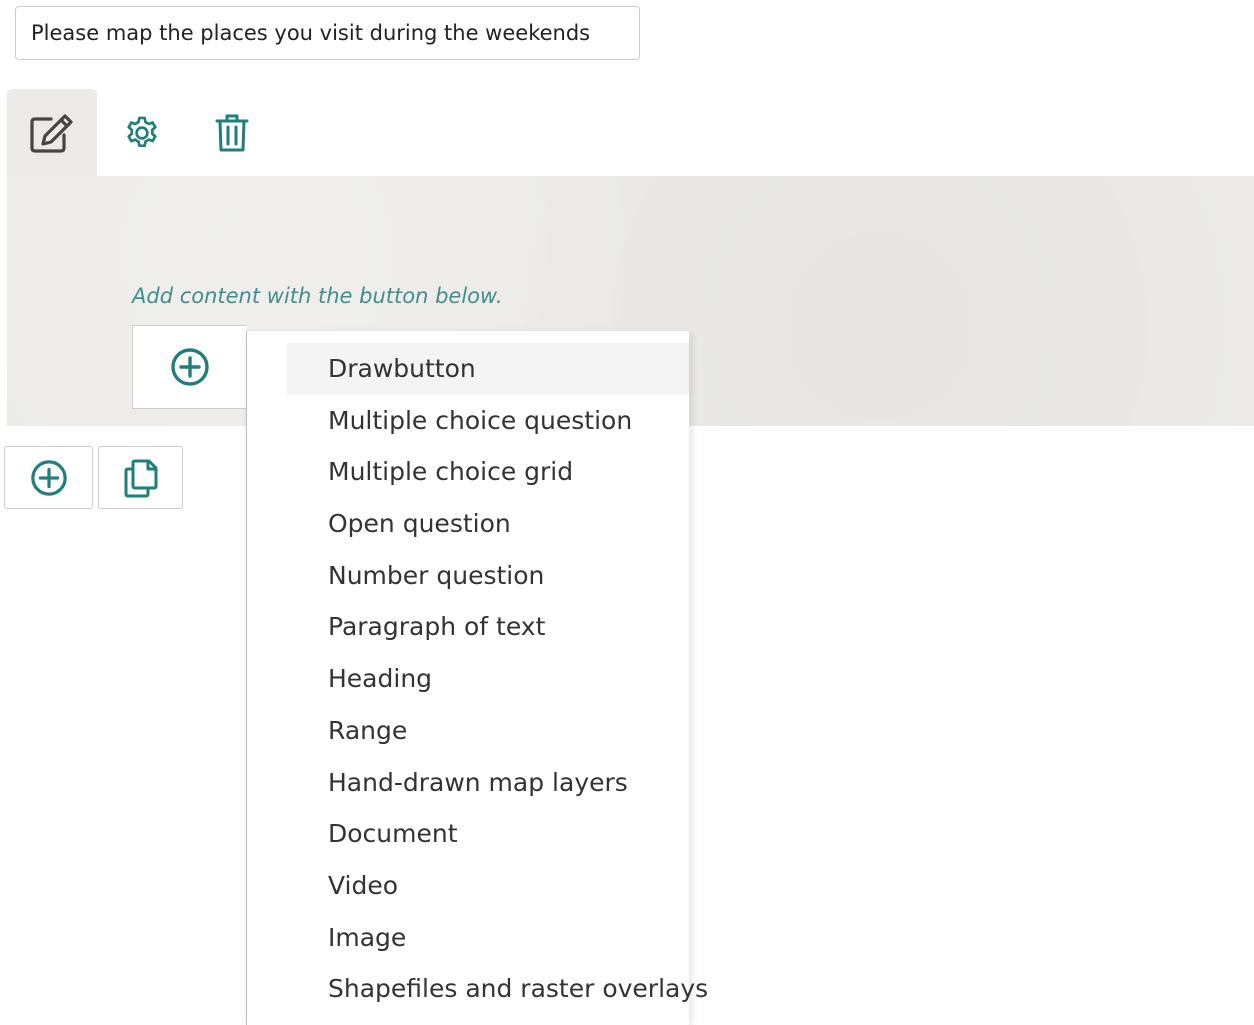 Image resolution: width=1254 pixels, height=1025 pixels. What do you see at coordinates (488, 627) in the screenshot?
I see `menu-item-paragraph-of-text: Paragraph of text` at bounding box center [488, 627].